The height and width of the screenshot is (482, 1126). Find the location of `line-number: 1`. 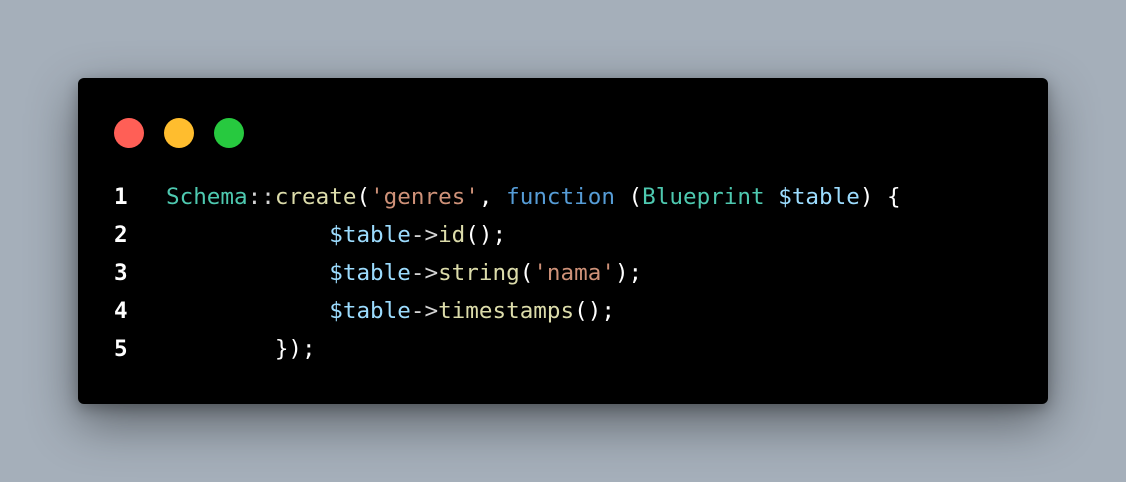

line-number: 1 is located at coordinates (121, 197).